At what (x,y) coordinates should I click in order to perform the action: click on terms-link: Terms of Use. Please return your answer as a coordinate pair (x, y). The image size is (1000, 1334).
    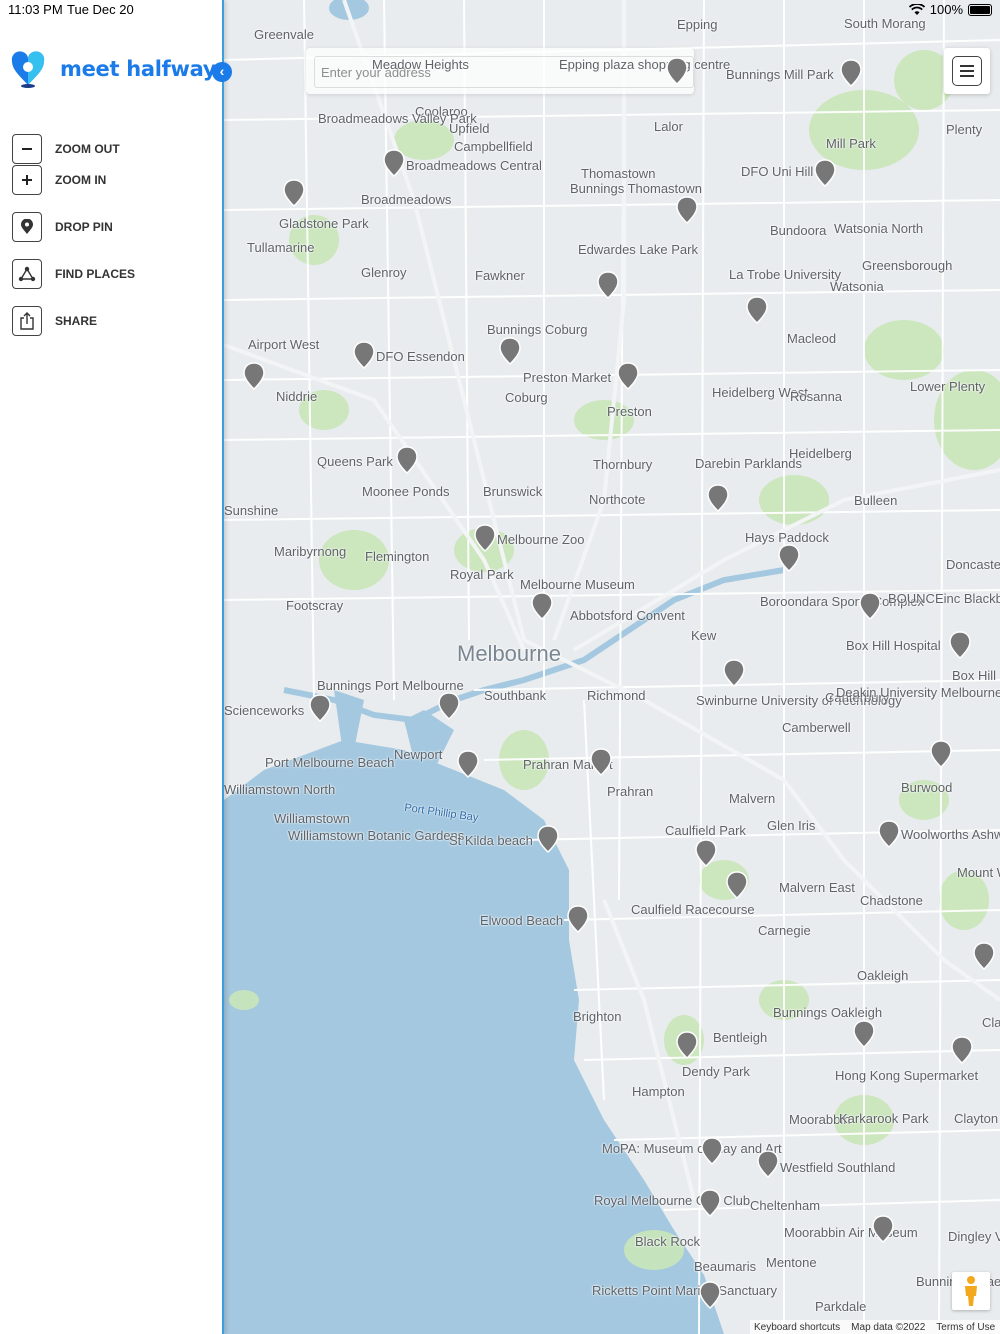
    Looking at the image, I should click on (965, 1327).